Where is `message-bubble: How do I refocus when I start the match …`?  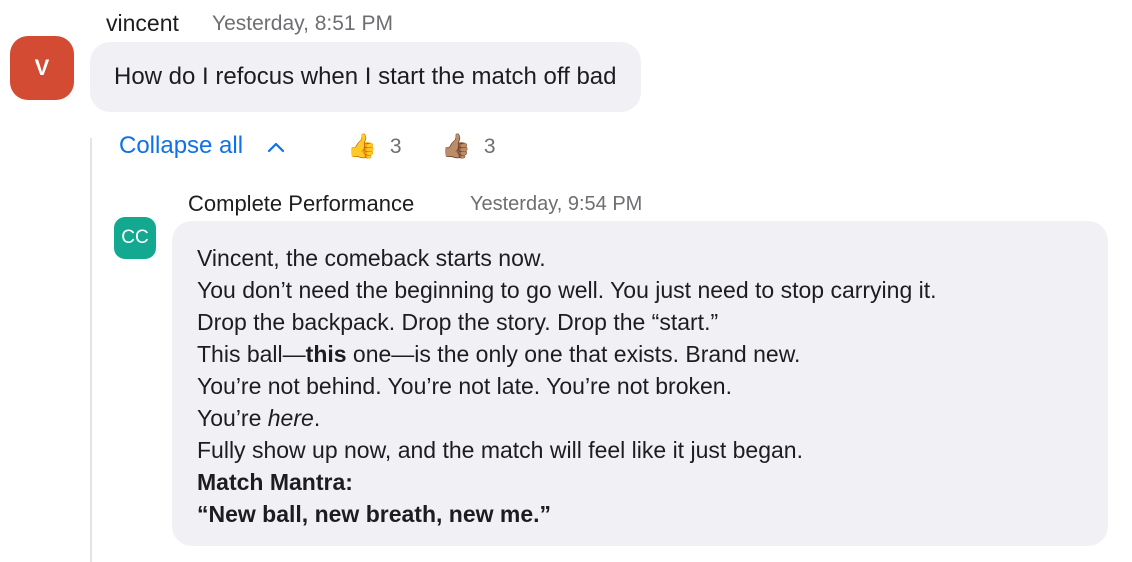
message-bubble: How do I refocus when I start the match … is located at coordinates (365, 77).